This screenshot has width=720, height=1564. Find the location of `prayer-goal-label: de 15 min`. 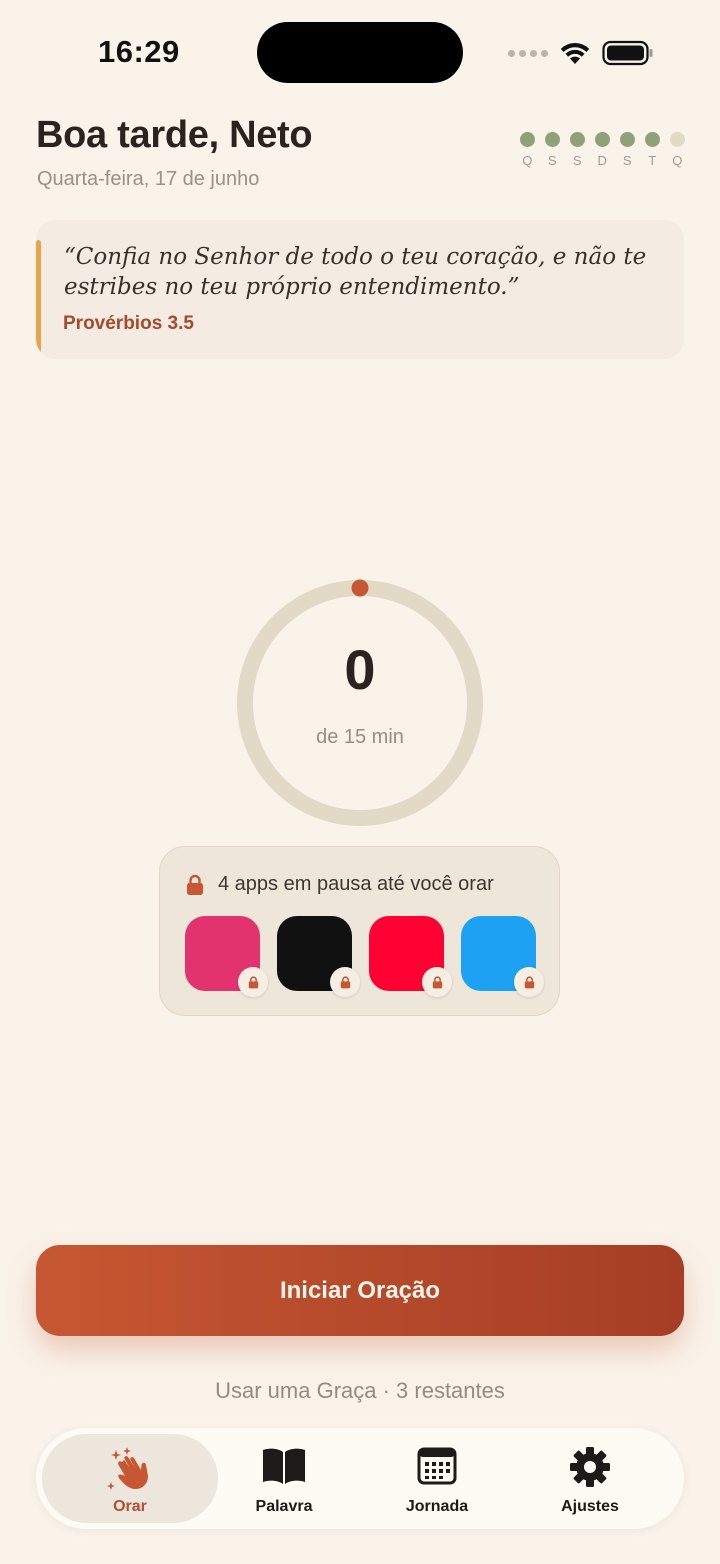

prayer-goal-label: de 15 min is located at coordinates (360, 737).